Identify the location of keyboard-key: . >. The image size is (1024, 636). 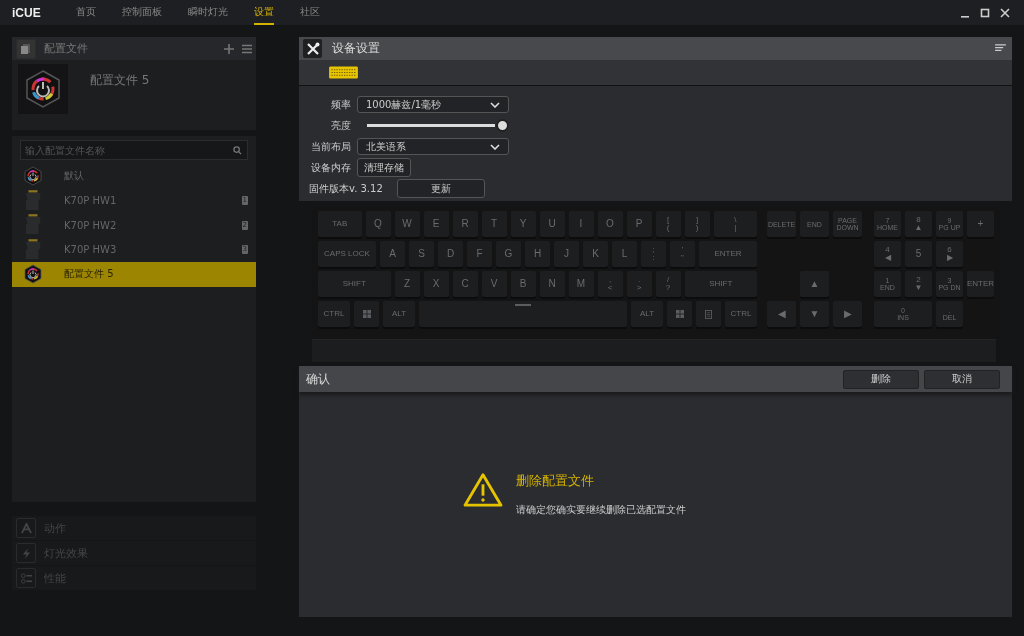
(639, 284).